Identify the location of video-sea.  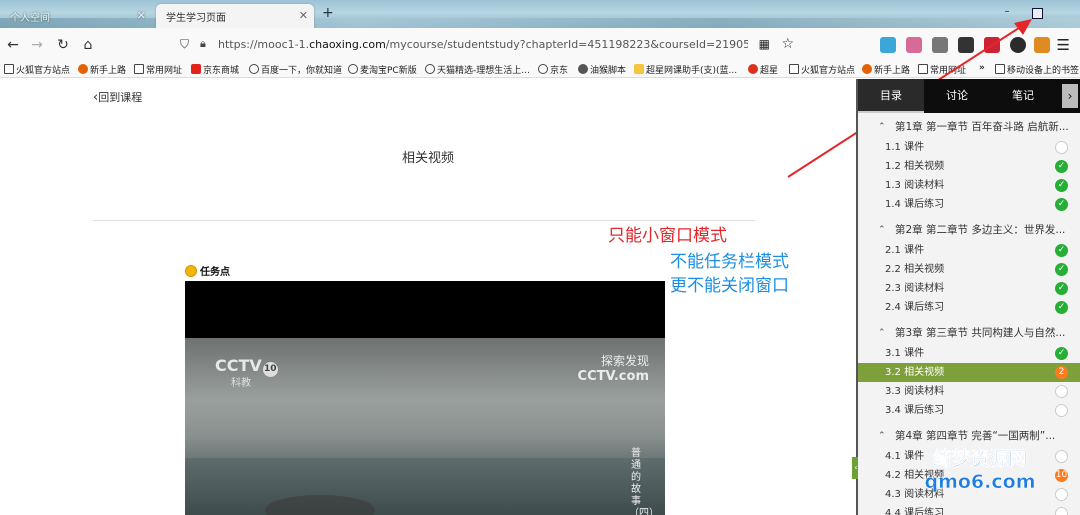
(425, 486).